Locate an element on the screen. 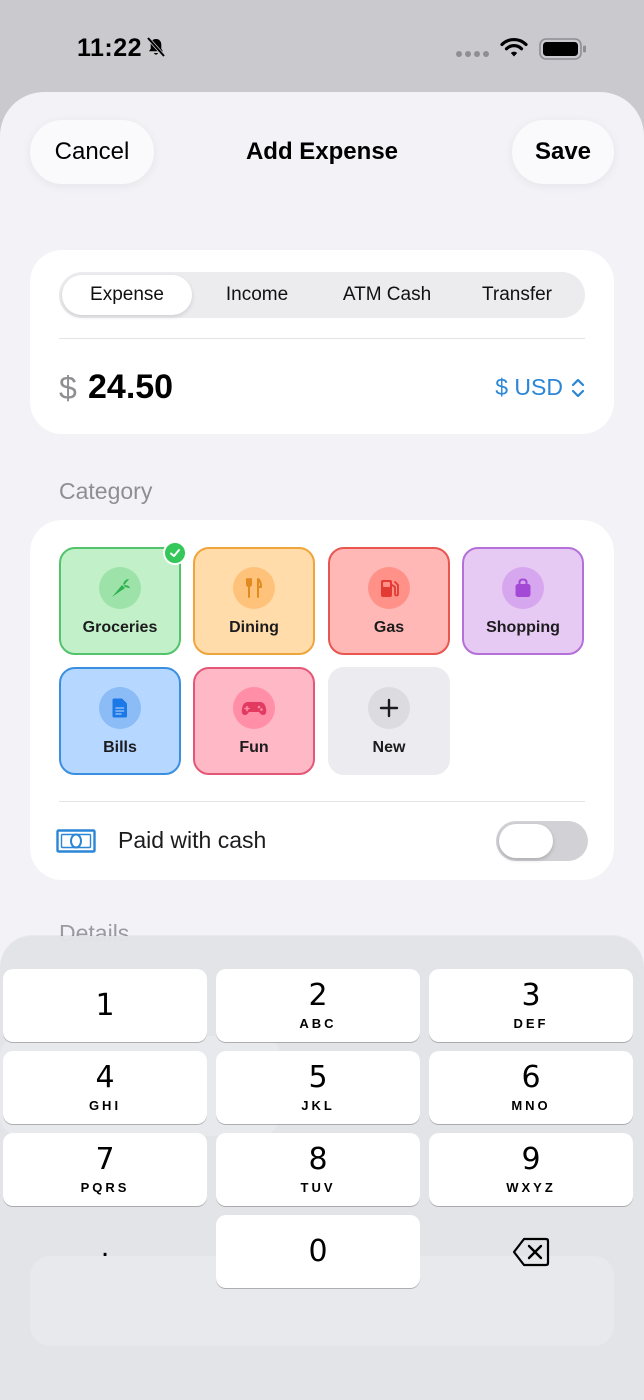 This screenshot has height=1400, width=644. key-letters: GHI is located at coordinates (105, 1105).